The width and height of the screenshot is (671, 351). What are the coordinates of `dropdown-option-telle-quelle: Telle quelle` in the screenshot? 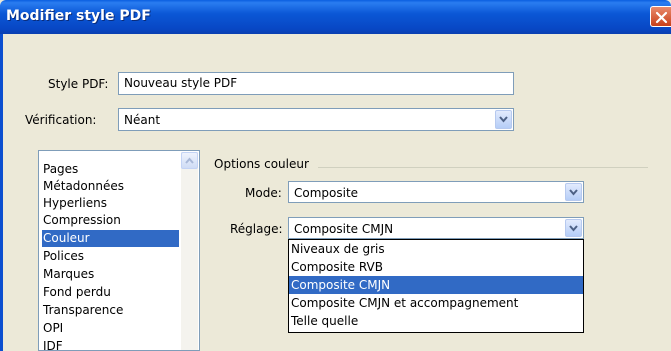 It's located at (436, 321).